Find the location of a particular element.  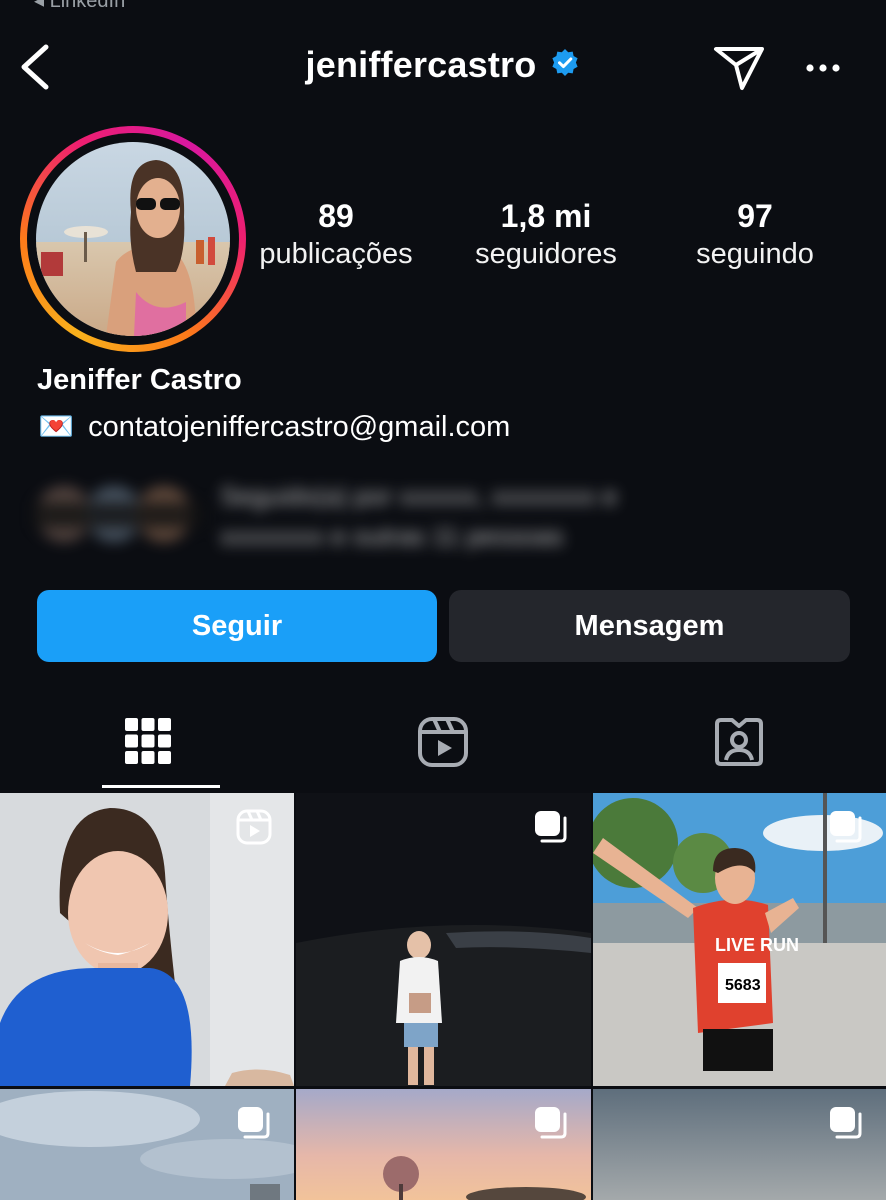

followers-count-stat: 1,8 mi seguidores is located at coordinates (546, 234).